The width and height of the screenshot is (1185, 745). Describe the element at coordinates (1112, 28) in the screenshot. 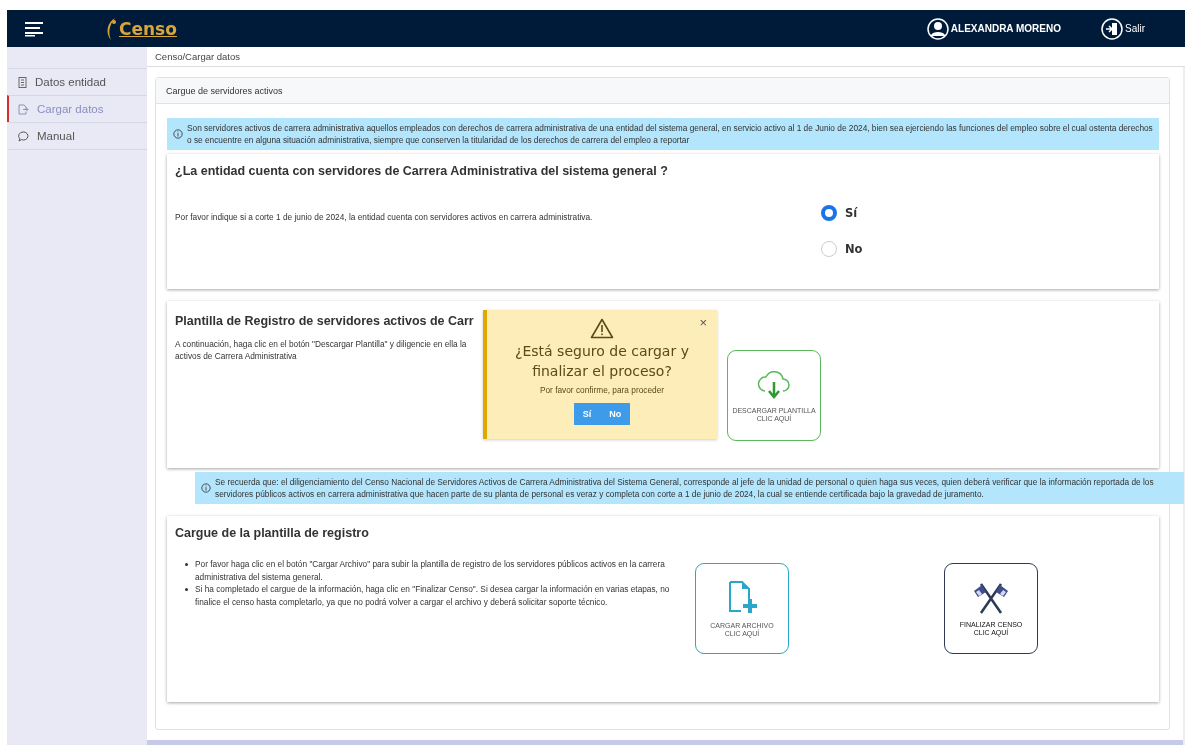

I see `exit-door-icon` at that location.